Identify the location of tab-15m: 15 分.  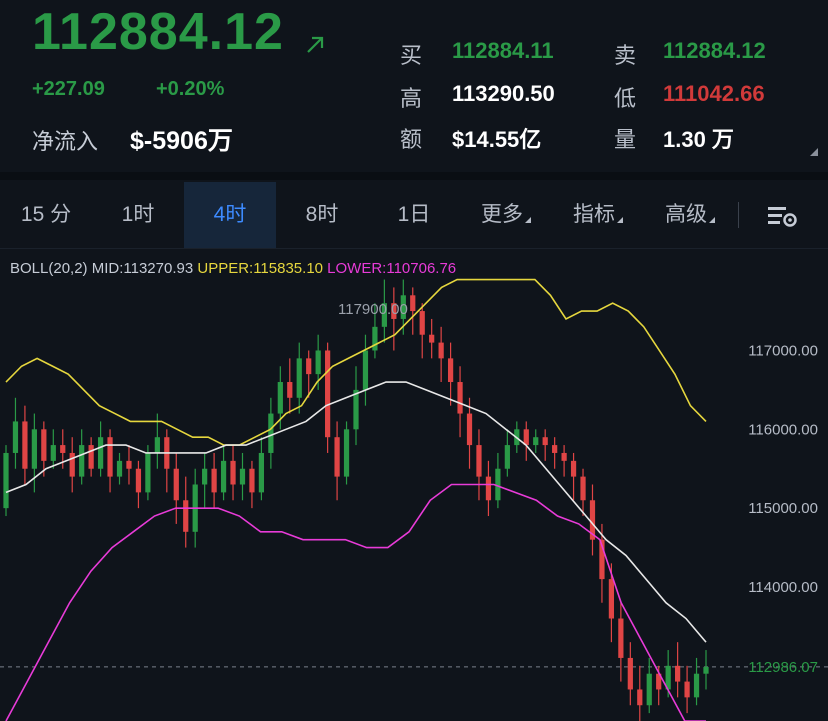
(46, 215).